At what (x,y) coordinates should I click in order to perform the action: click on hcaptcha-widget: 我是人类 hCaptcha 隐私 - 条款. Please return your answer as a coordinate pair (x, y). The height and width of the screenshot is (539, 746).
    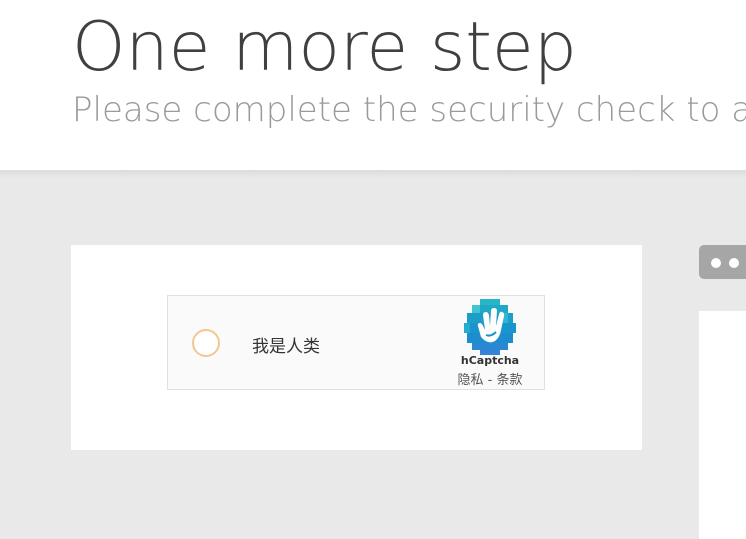
    Looking at the image, I should click on (356, 342).